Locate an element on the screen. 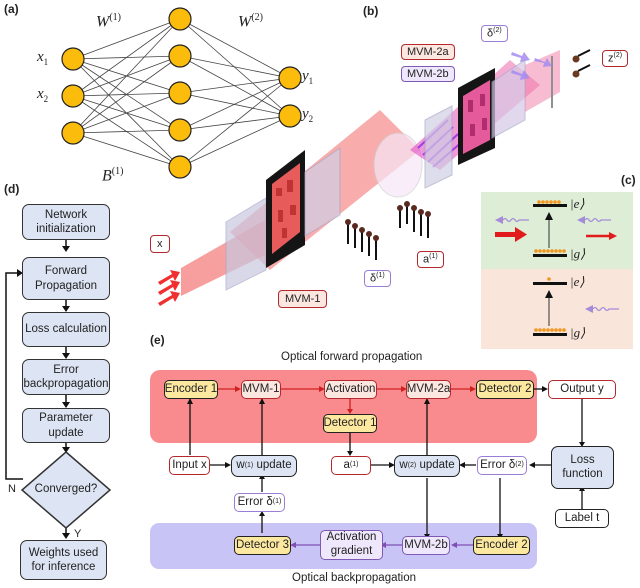 The image size is (640, 588). block-activation: Activation is located at coordinates (350, 389).